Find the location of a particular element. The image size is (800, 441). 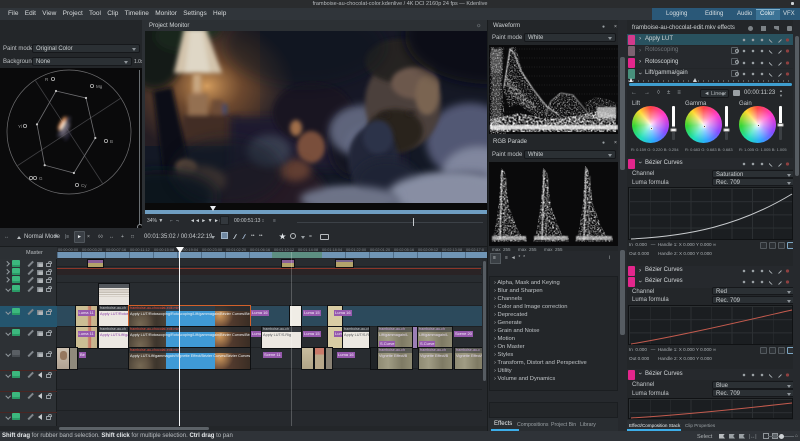

svg-text: B is located at coordinates (111, 141).